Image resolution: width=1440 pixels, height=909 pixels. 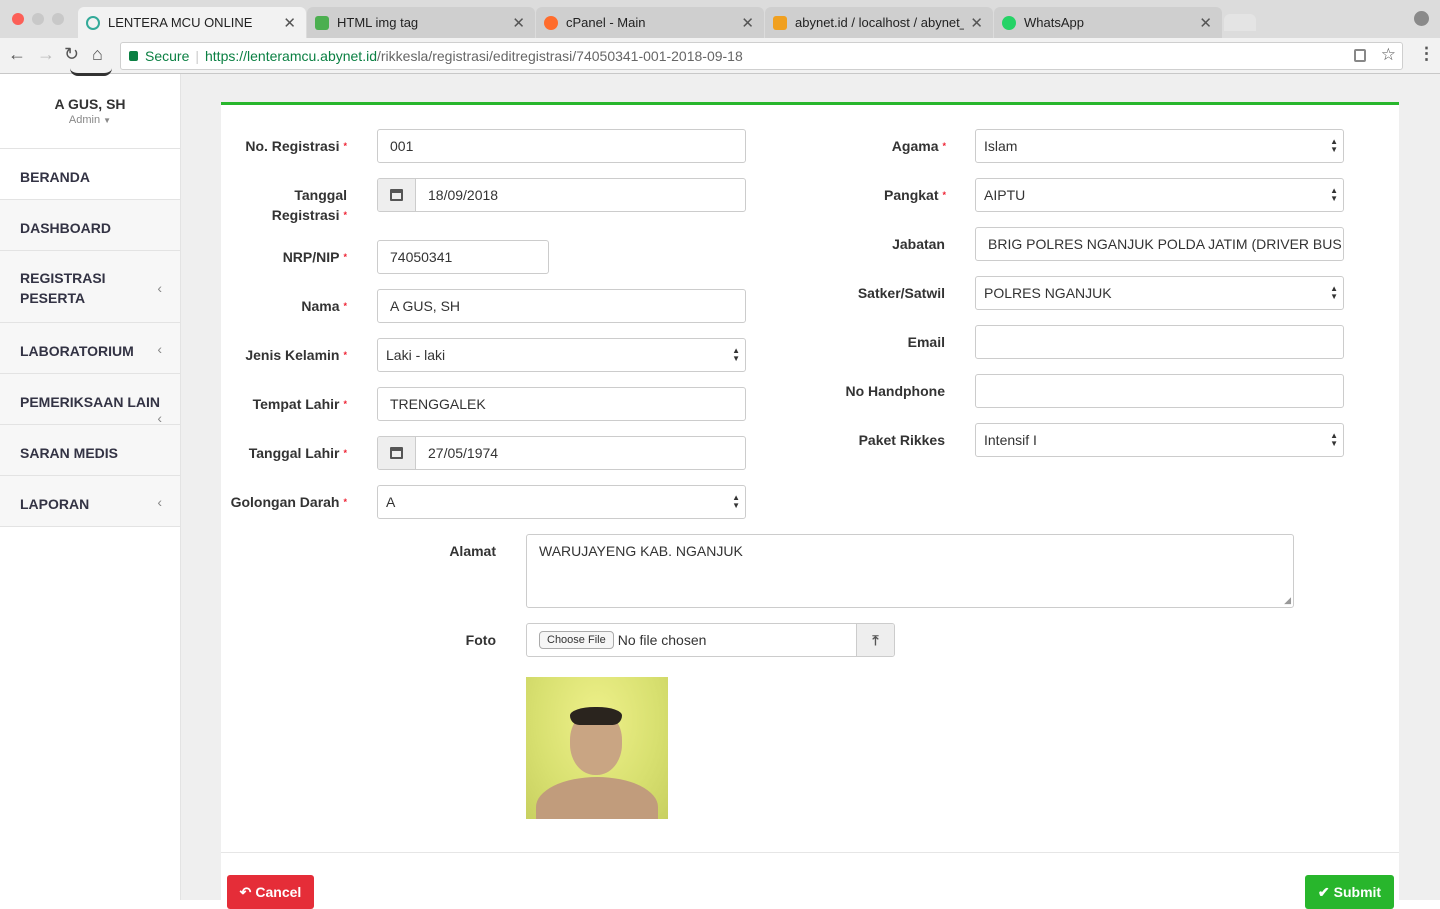 What do you see at coordinates (270, 892) in the screenshot?
I see `cancel-button: ↶ Cancel` at bounding box center [270, 892].